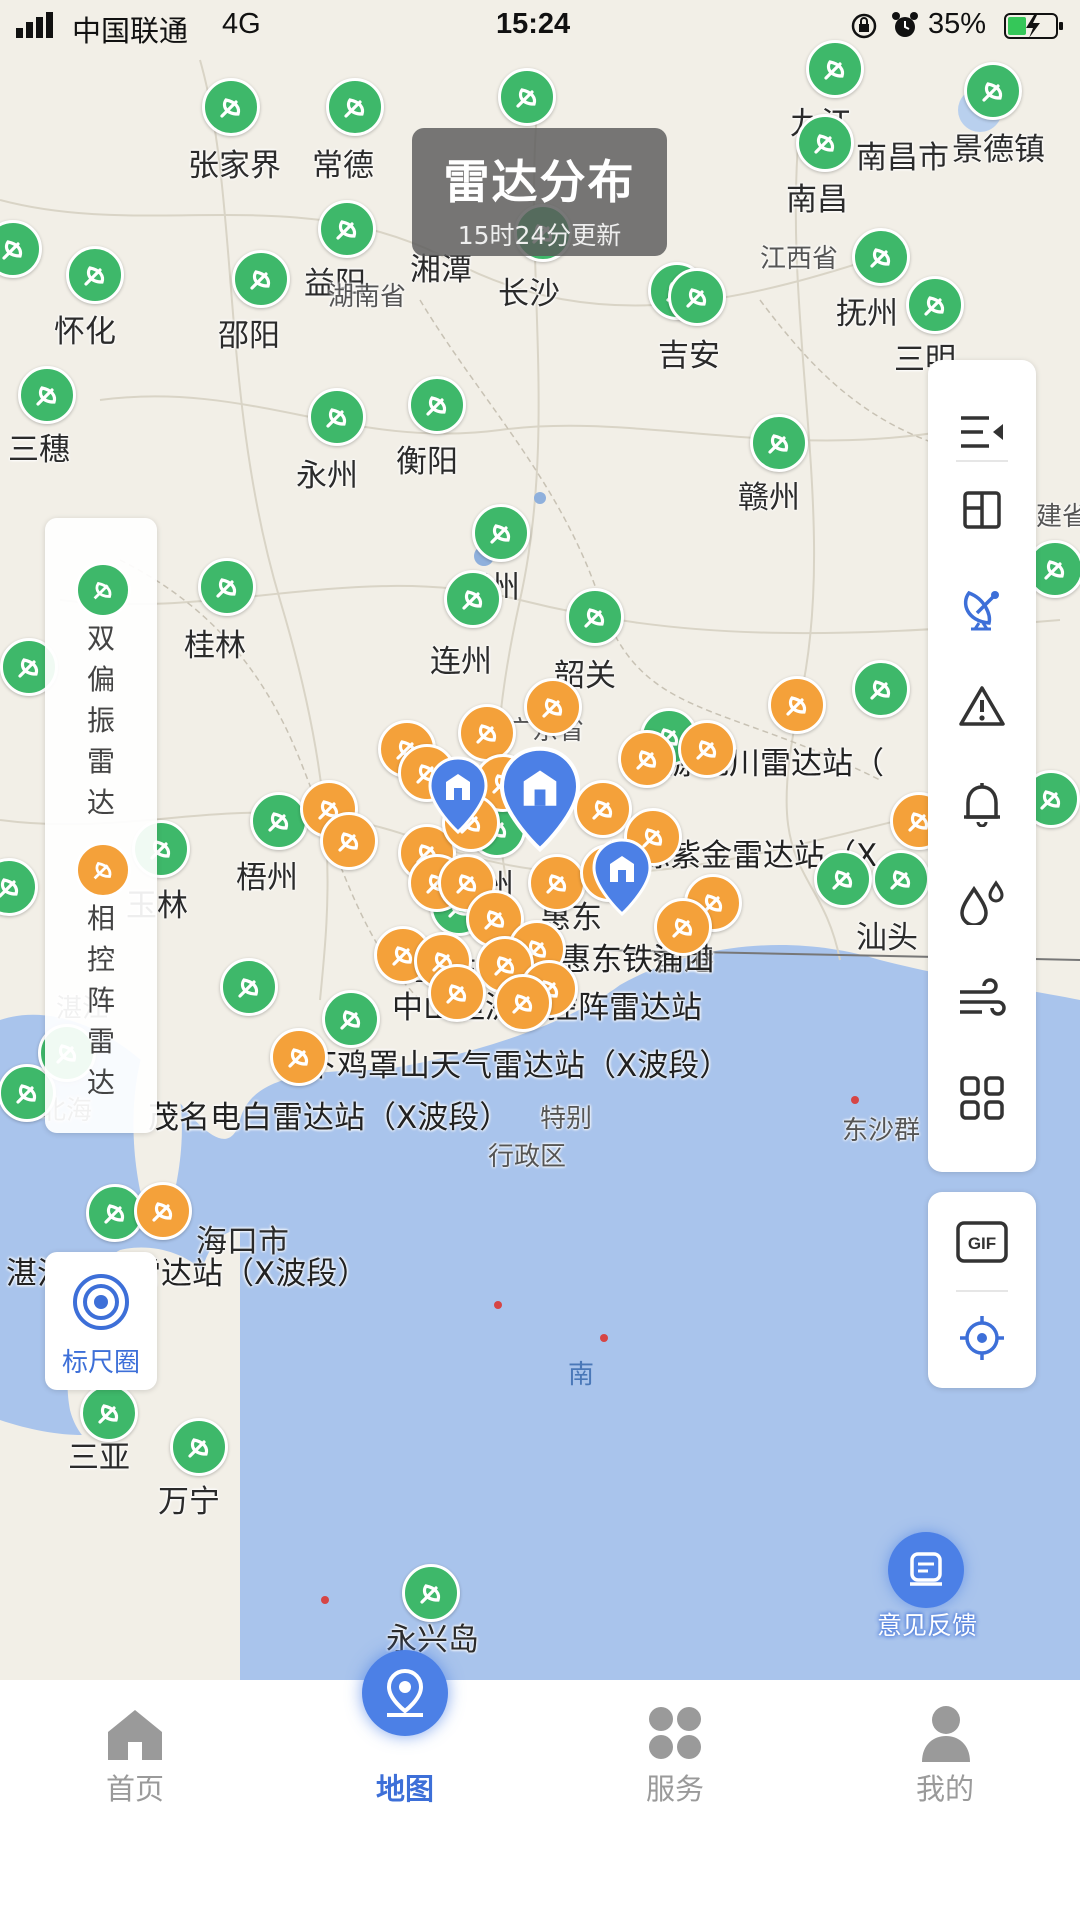  I want to click on home-icon, so click(135, 1735).